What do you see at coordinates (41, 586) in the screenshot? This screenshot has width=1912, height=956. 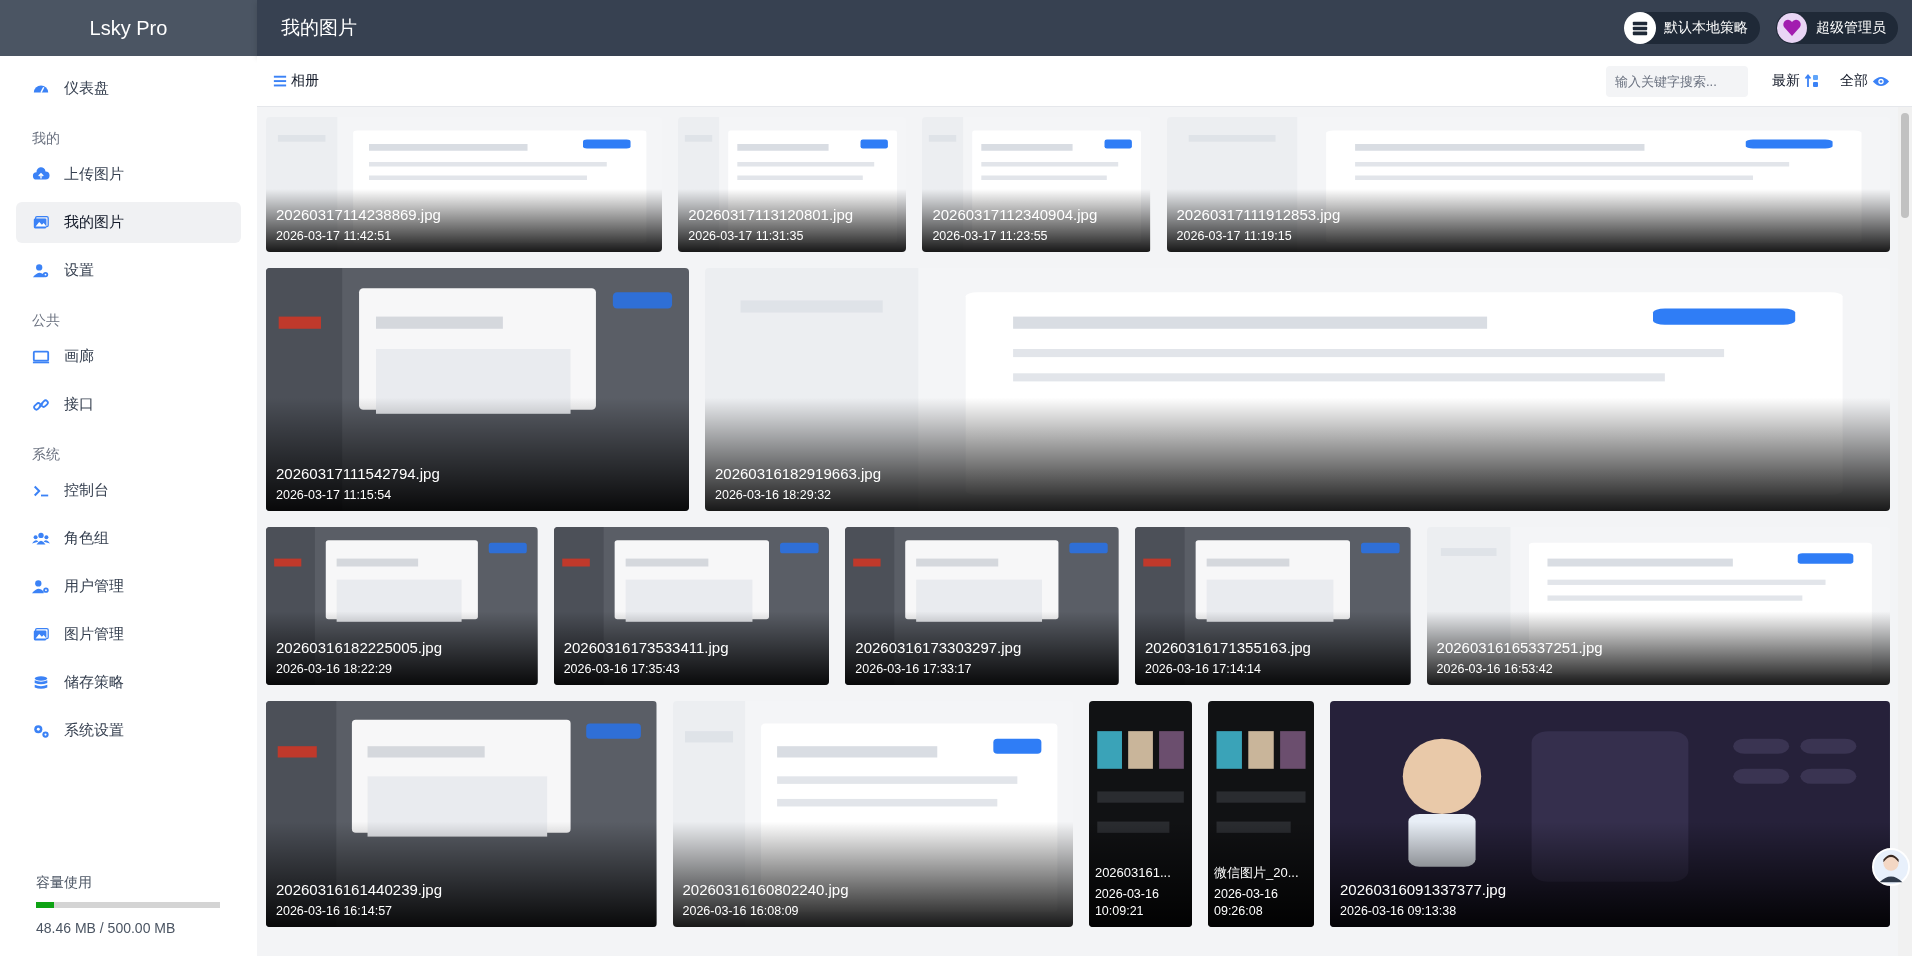 I see `user-gear-icon` at bounding box center [41, 586].